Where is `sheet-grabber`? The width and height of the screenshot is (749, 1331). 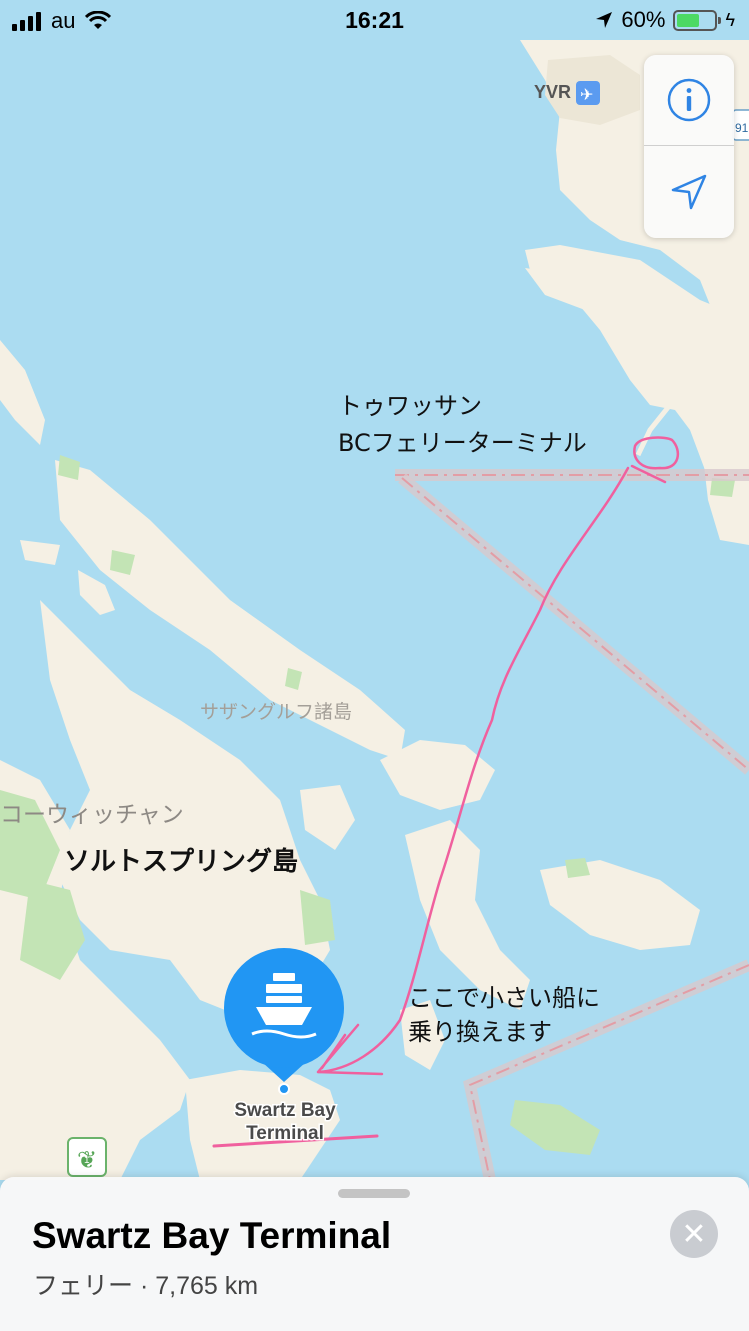
sheet-grabber is located at coordinates (374, 1193).